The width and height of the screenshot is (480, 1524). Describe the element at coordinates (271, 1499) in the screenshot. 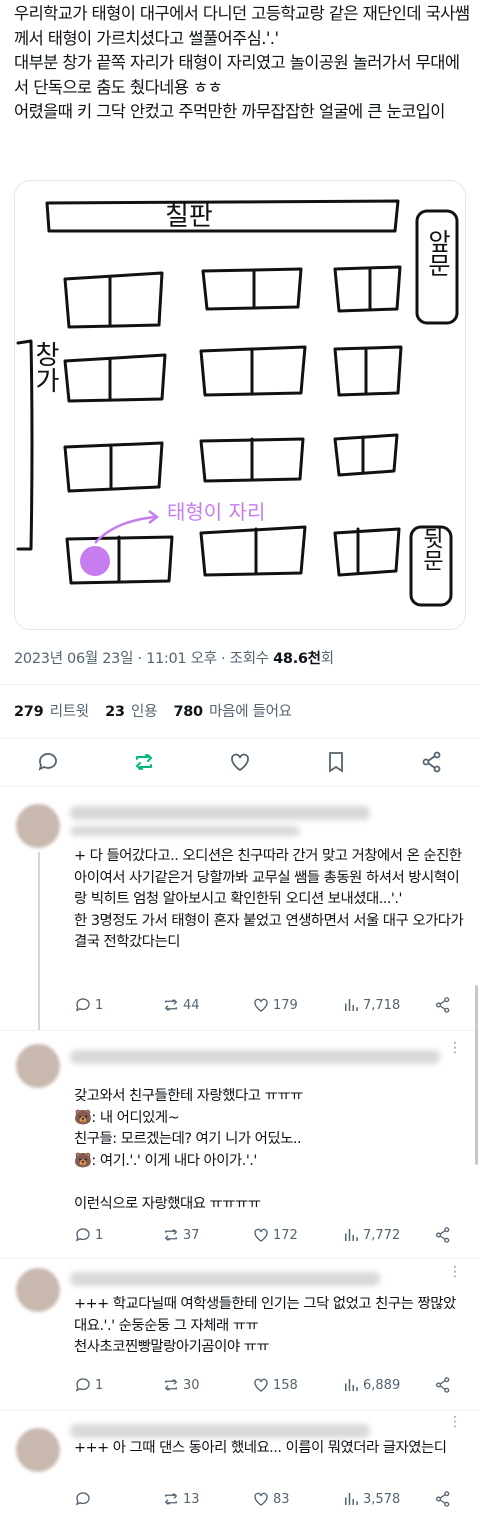

I see `like-button: 83` at that location.